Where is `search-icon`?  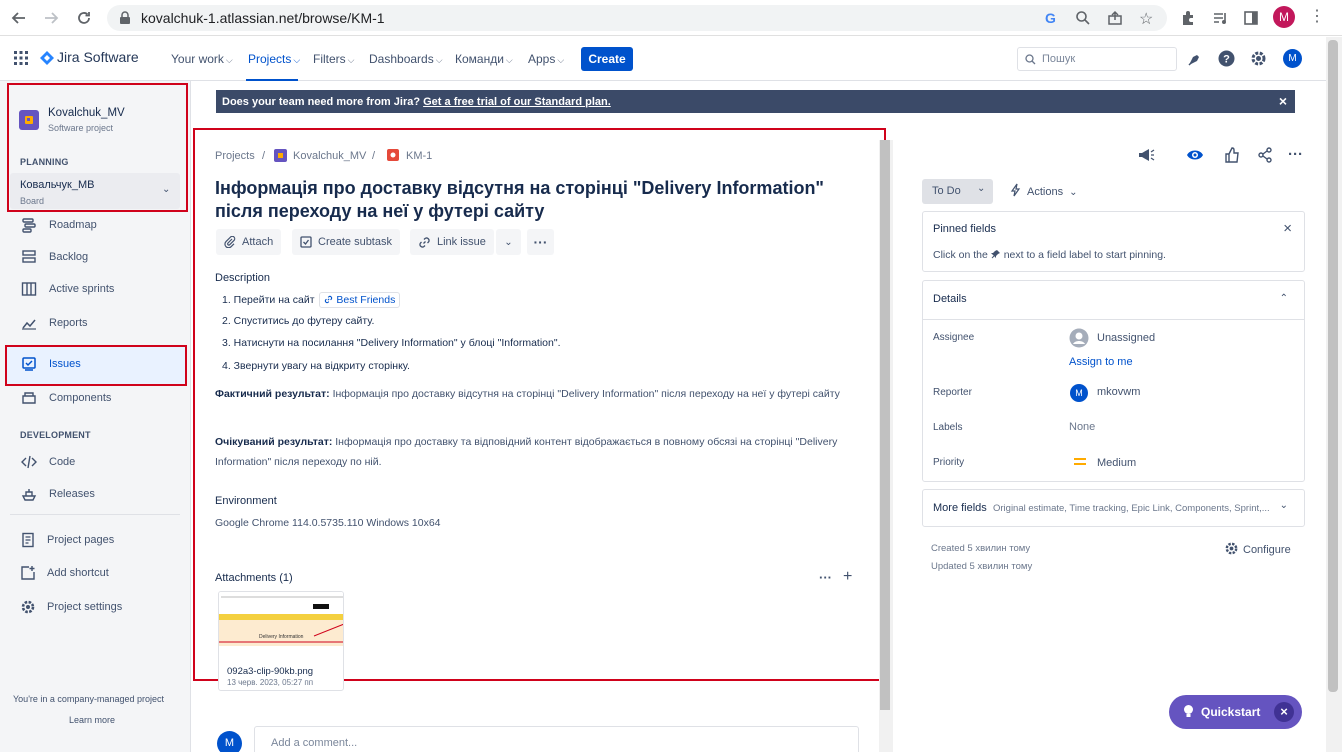
search-icon is located at coordinates (1030, 59).